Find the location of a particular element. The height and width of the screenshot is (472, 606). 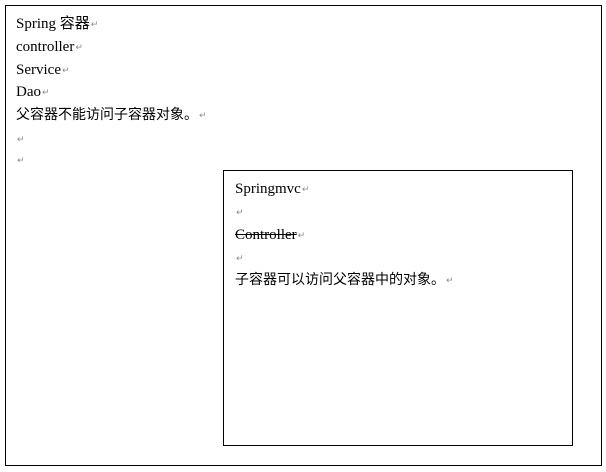

outer-line-spring-container: Spring 容器↵ is located at coordinates (57, 24).